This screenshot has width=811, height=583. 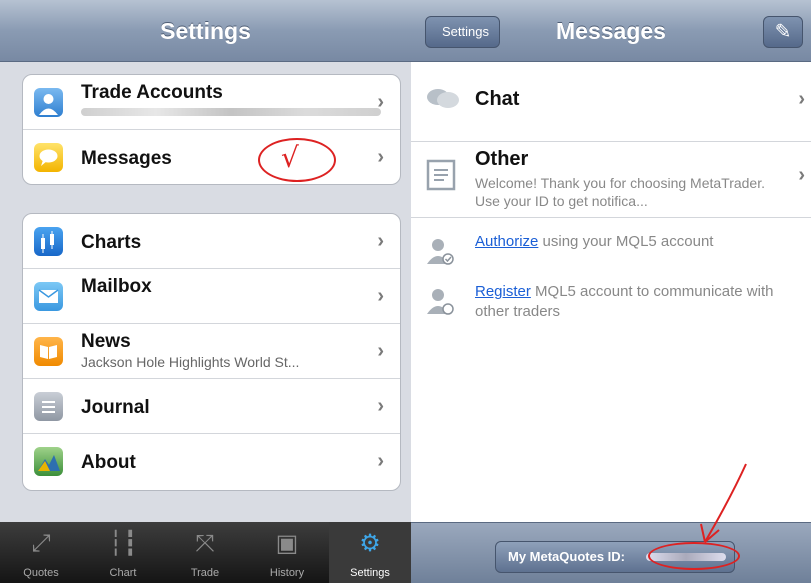 What do you see at coordinates (723, 503) in the screenshot?
I see `red-arrow-annotation` at bounding box center [723, 503].